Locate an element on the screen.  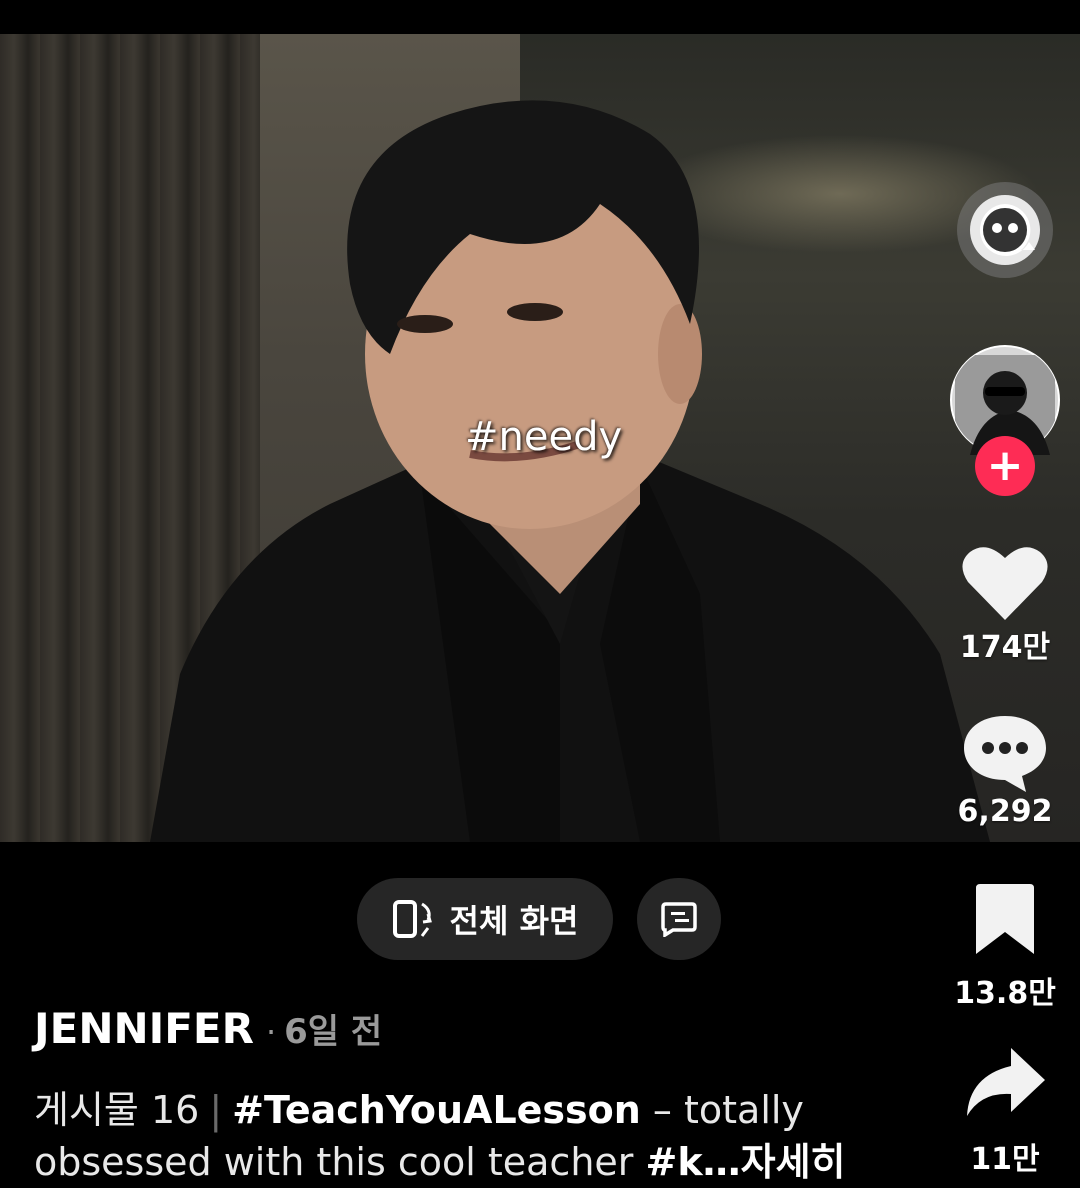
plus-icon: + is located at coordinates (1005, 466).